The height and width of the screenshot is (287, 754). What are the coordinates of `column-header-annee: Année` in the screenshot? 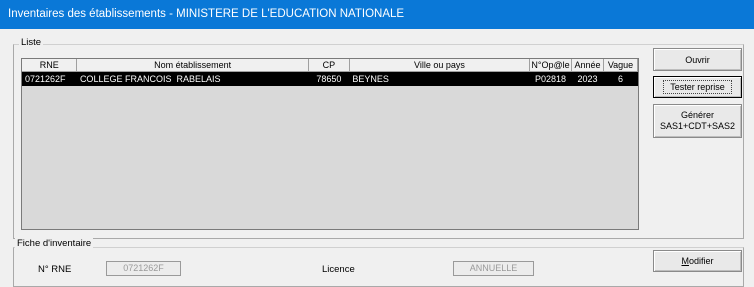 It's located at (587, 65).